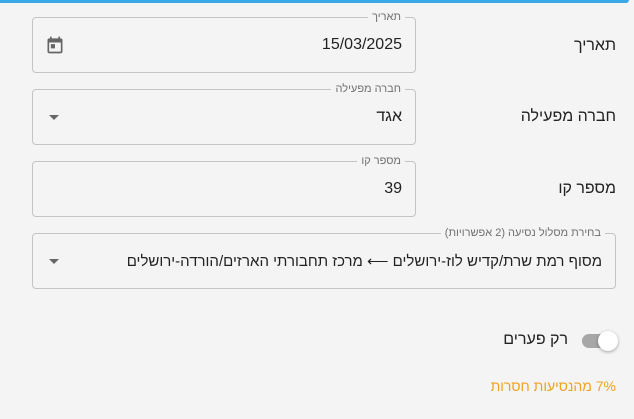 The image size is (634, 419). I want to click on operator-row-label: חברה מפעילה, so click(568, 116).